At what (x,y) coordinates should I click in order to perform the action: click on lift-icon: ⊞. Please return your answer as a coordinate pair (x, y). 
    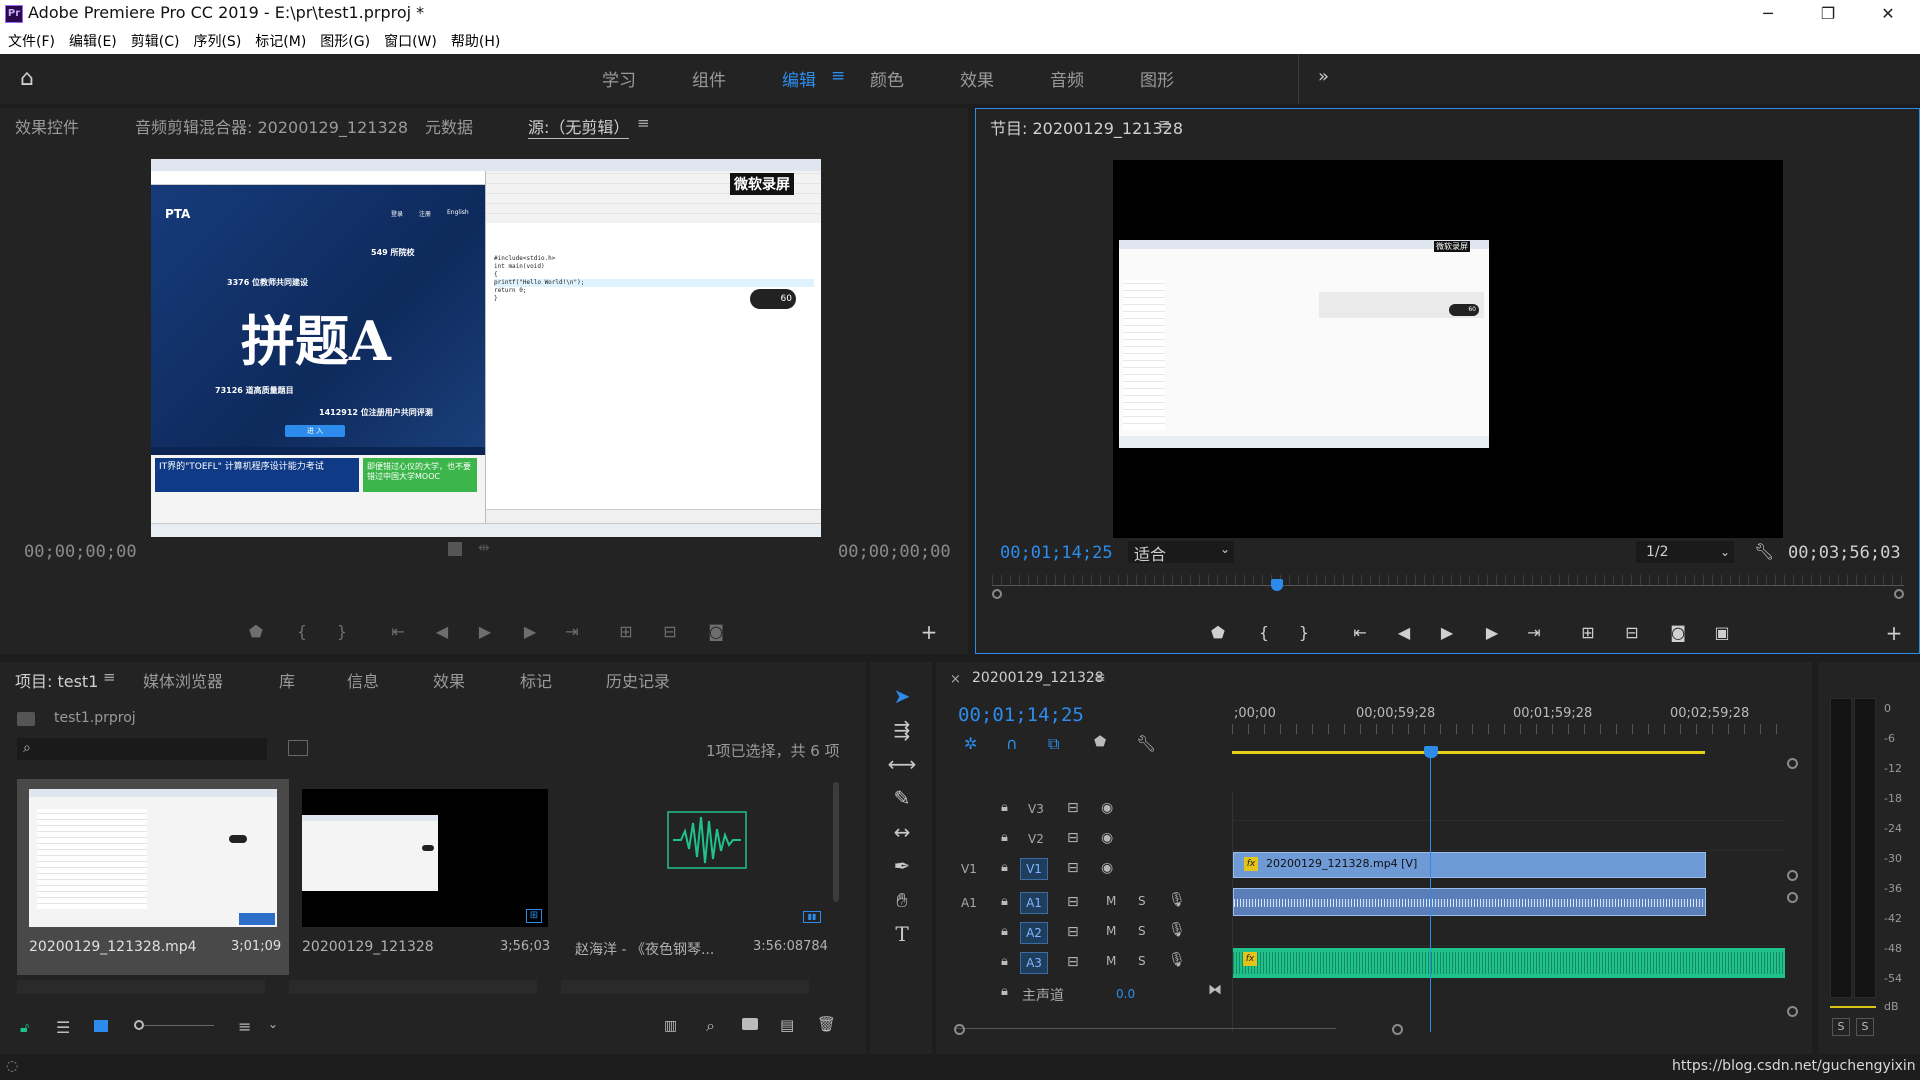
    Looking at the image, I should click on (1588, 632).